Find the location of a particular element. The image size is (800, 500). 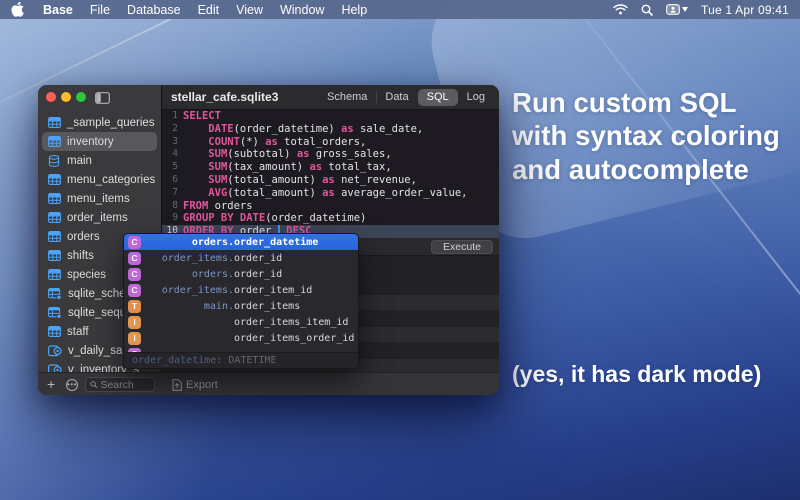

column-badge-icon: C is located at coordinates (134, 242).